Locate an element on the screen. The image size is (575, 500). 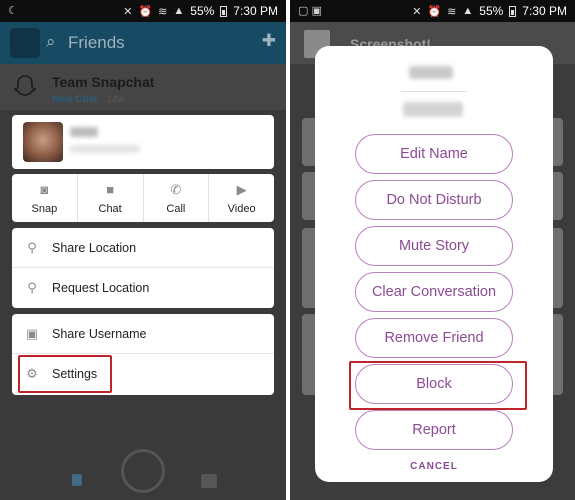
location-request-icon: ⚲ is located at coordinates (32, 287).